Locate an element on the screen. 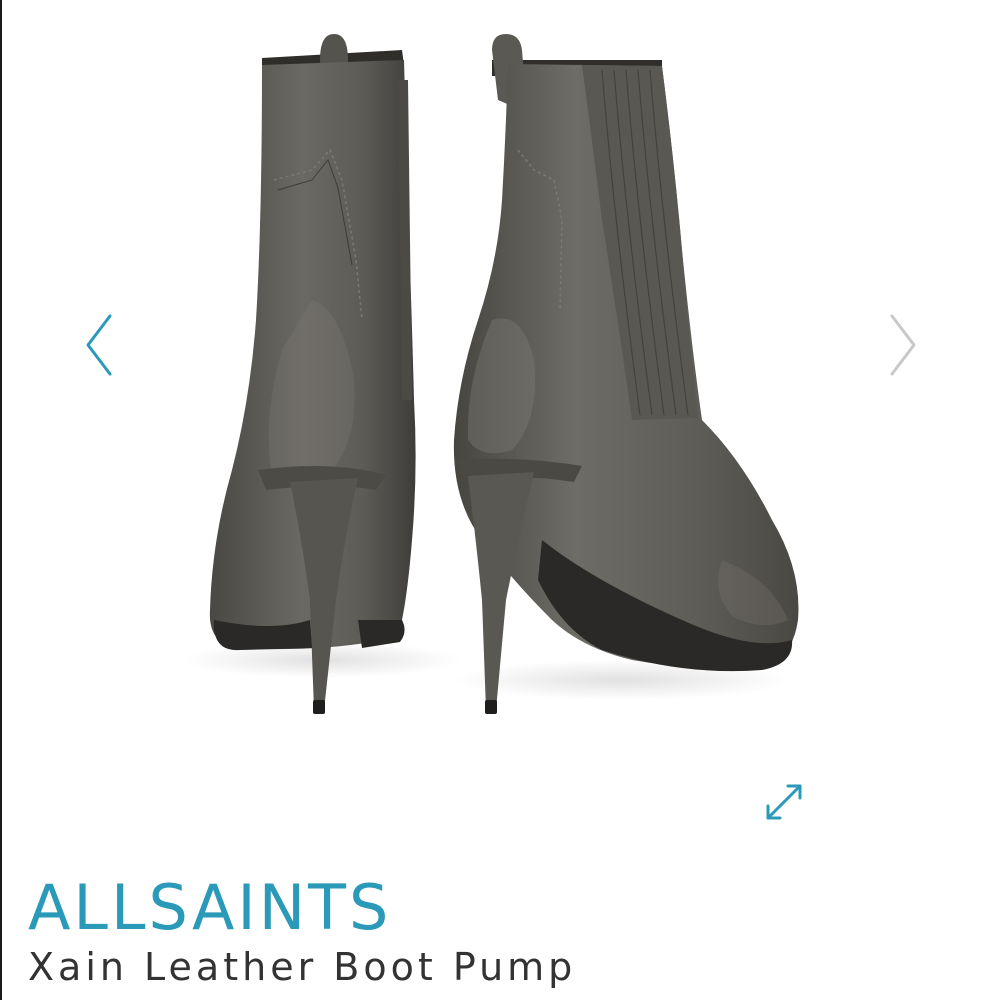 The height and width of the screenshot is (1000, 1000). expand-arrows-icon is located at coordinates (784, 802).